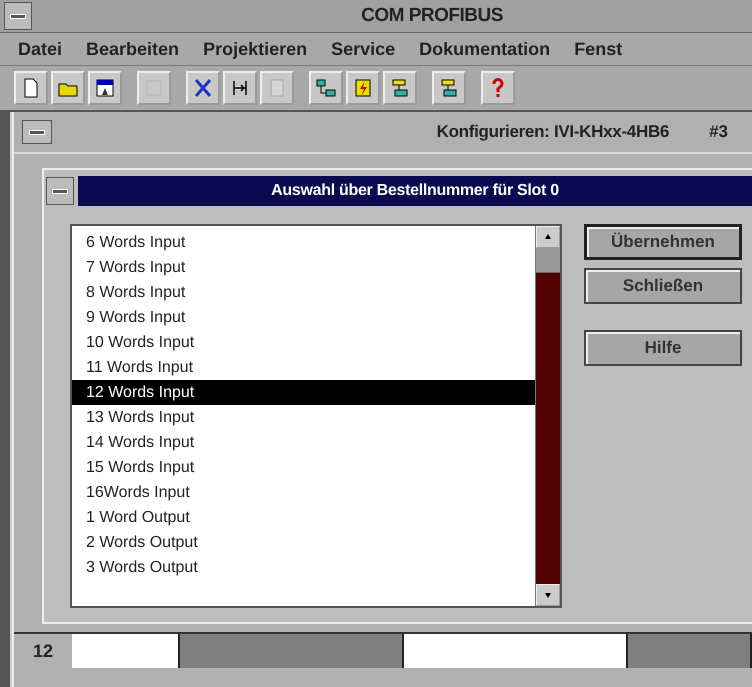 This screenshot has width=752, height=687. What do you see at coordinates (133, 49) in the screenshot?
I see `menu-item: Bearbeiten` at bounding box center [133, 49].